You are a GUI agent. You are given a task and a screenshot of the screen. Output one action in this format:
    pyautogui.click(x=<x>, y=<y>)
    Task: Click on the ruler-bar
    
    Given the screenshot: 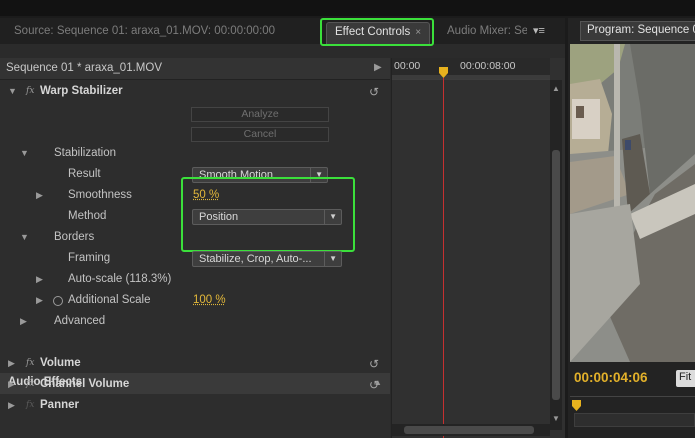 What is the action you would take?
    pyautogui.click(x=471, y=77)
    